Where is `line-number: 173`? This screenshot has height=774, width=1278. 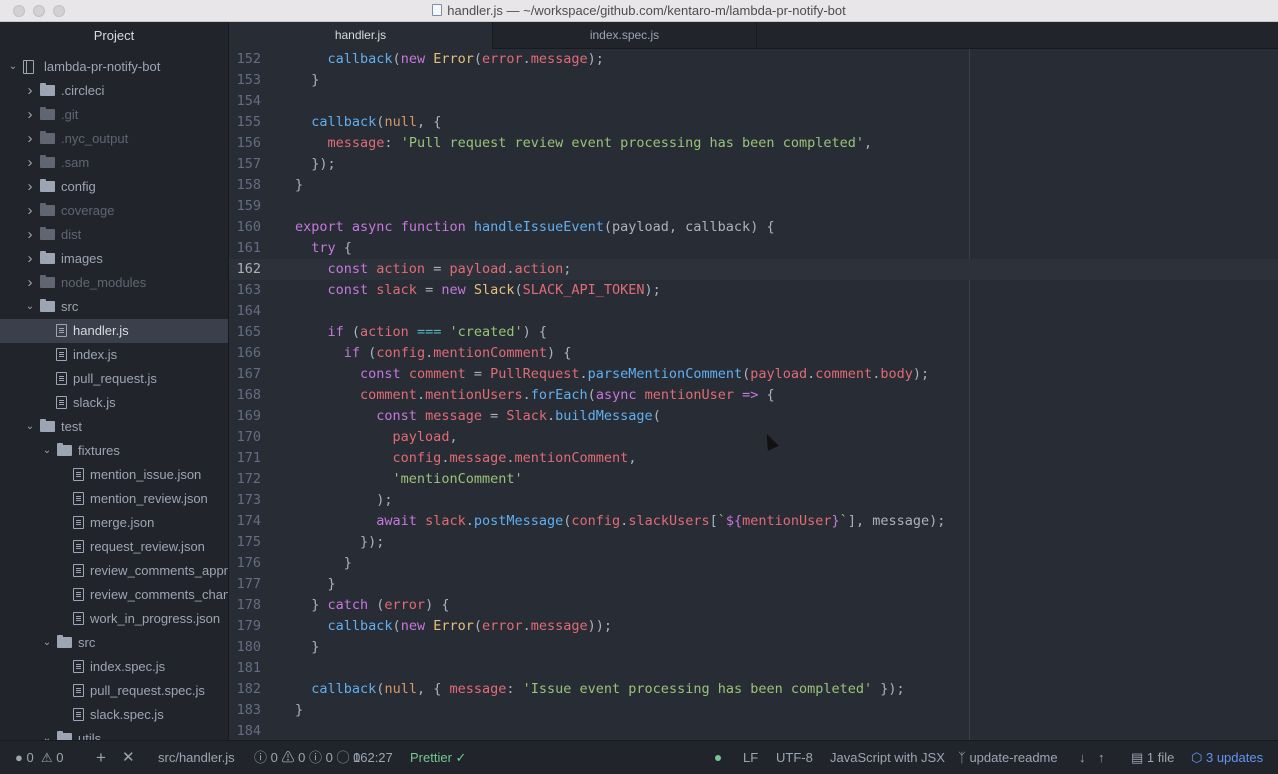
line-number: 173 is located at coordinates (245, 500).